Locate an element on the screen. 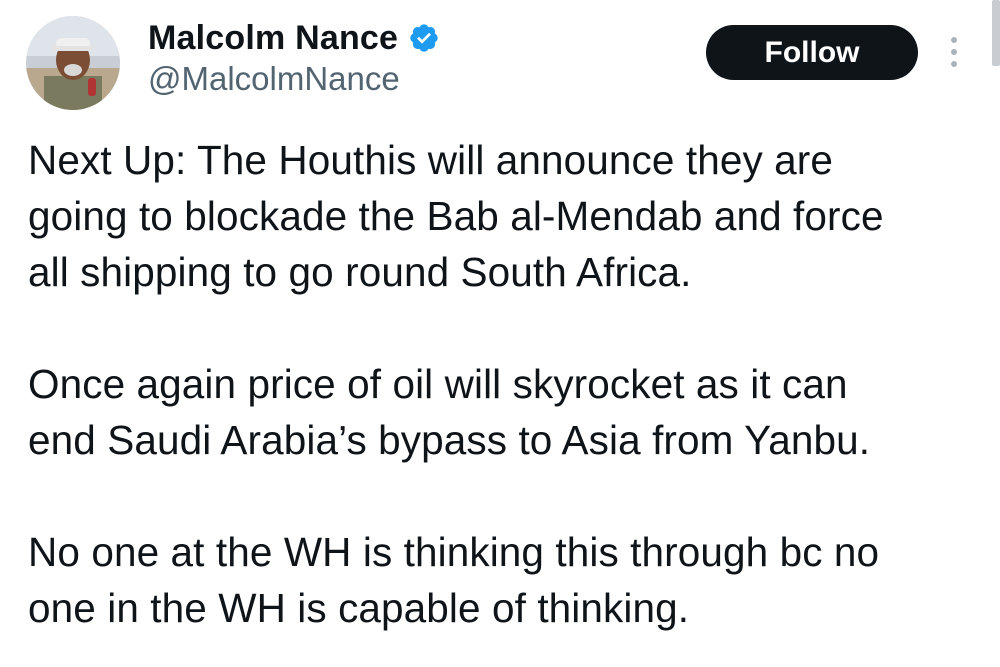 The image size is (1000, 667). scrollbar-thumb is located at coordinates (996, 33).